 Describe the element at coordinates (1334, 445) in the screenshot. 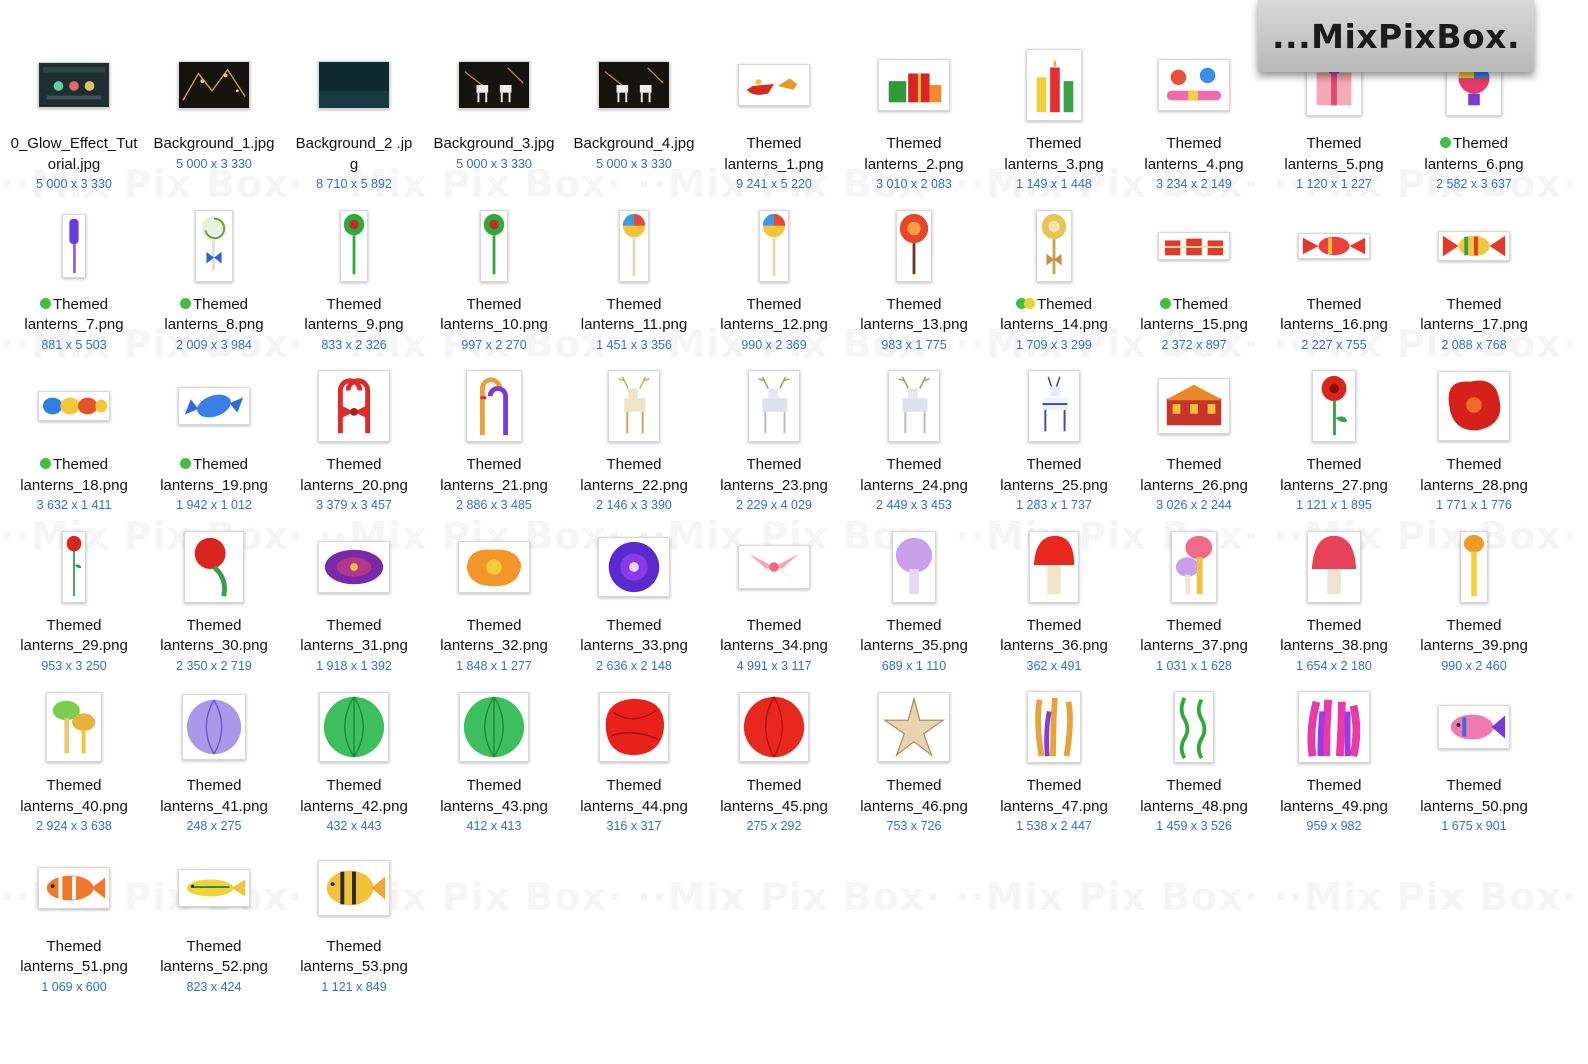

I see `file-item: Themed lanterns_27.png 1 121 x 1 895` at that location.